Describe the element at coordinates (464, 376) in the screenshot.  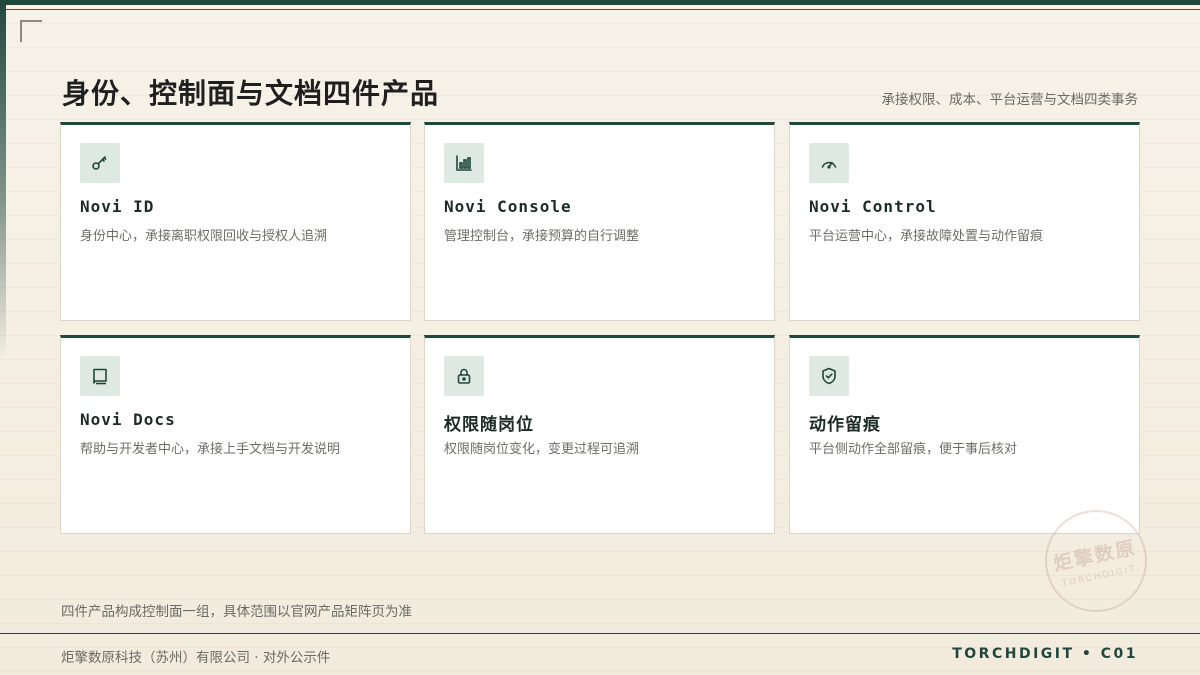
I see `lock-icon` at that location.